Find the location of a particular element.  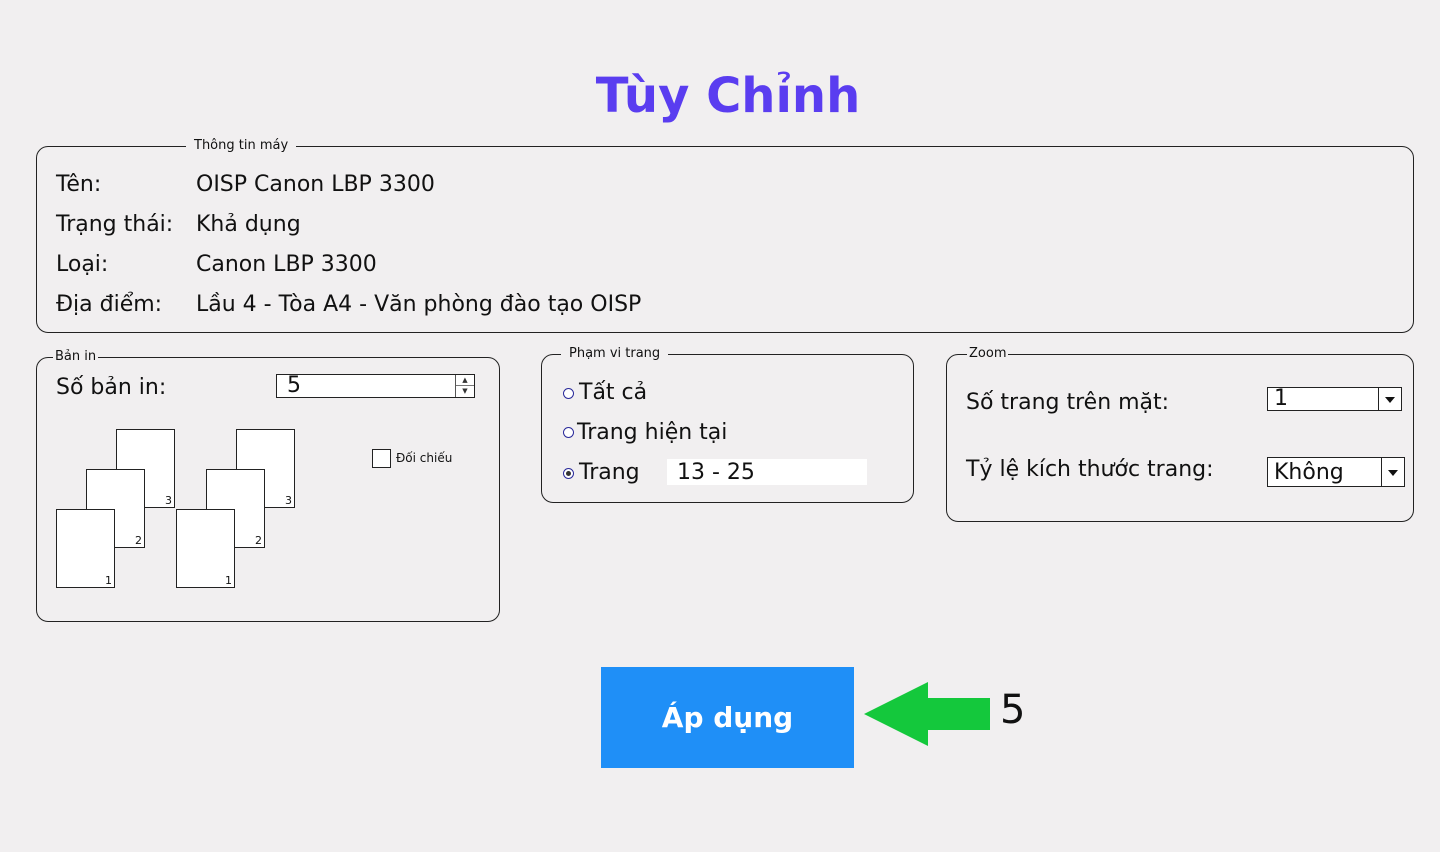

page-range-input: 13 - 25 is located at coordinates (767, 472).